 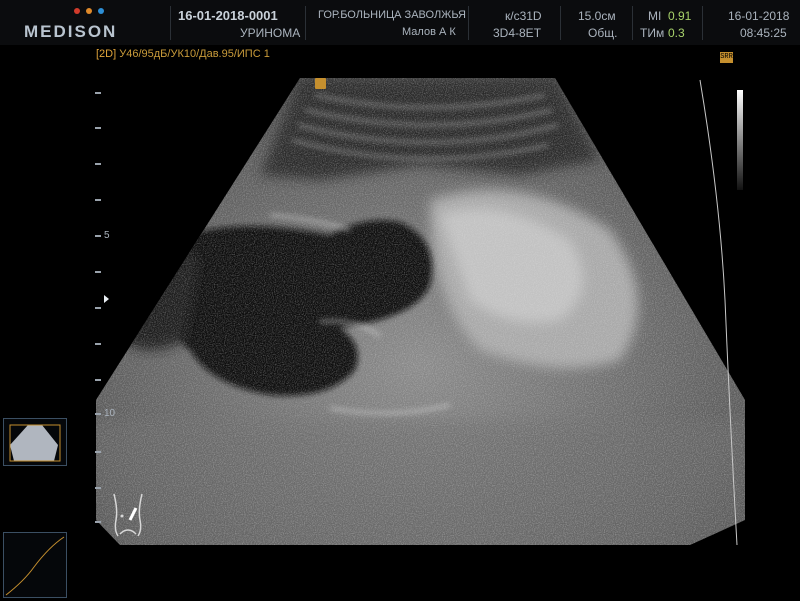 I want to click on depth-label-5: 5, so click(x=107, y=235).